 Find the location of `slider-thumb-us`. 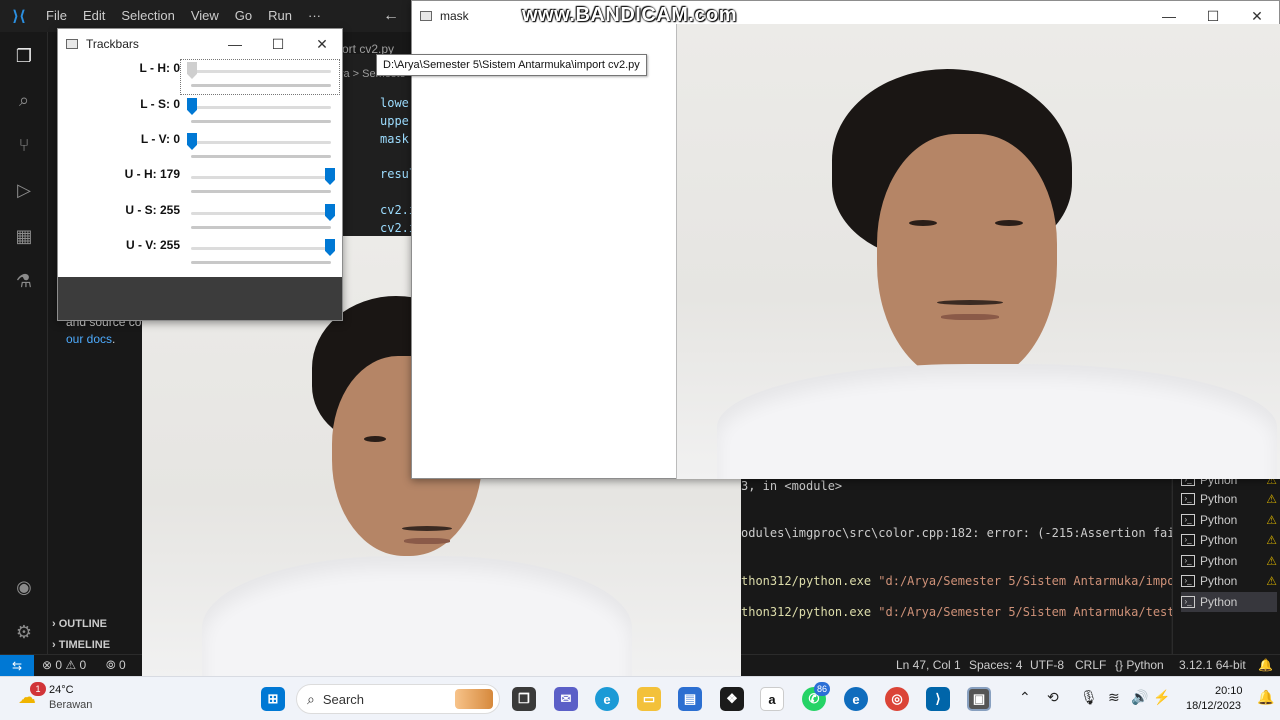

slider-thumb-us is located at coordinates (330, 212).